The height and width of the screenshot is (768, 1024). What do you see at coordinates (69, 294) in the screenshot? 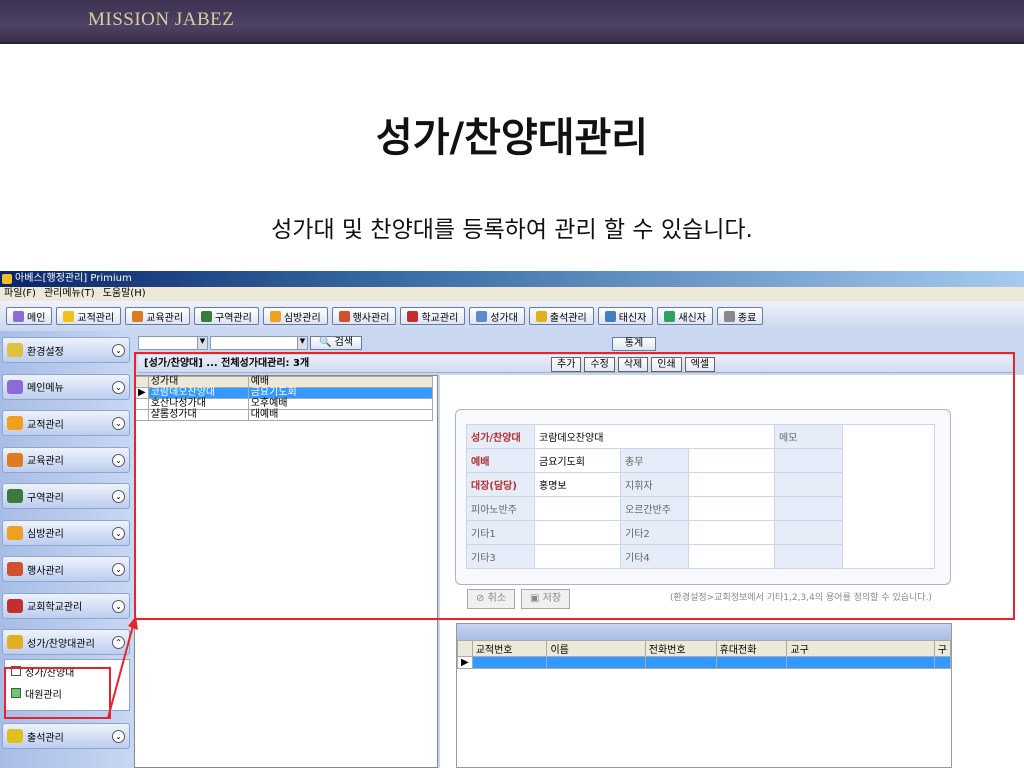
I see `menu-manage: 관리메뉴(T)` at bounding box center [69, 294].